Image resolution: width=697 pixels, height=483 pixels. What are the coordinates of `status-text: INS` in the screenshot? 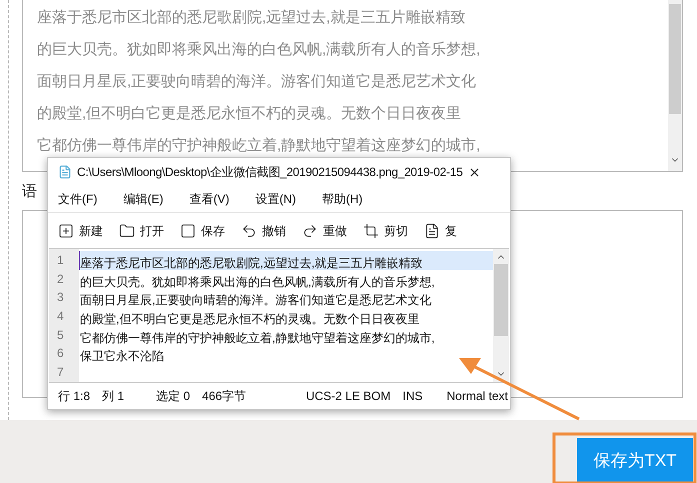 It's located at (412, 396).